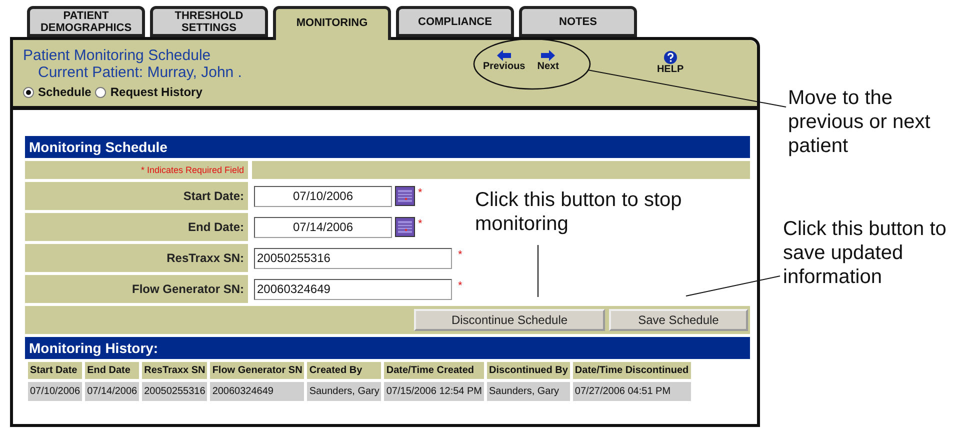 Image resolution: width=962 pixels, height=429 pixels. Describe the element at coordinates (112, 391) in the screenshot. I see `table-cell: 07/14/2006` at that location.